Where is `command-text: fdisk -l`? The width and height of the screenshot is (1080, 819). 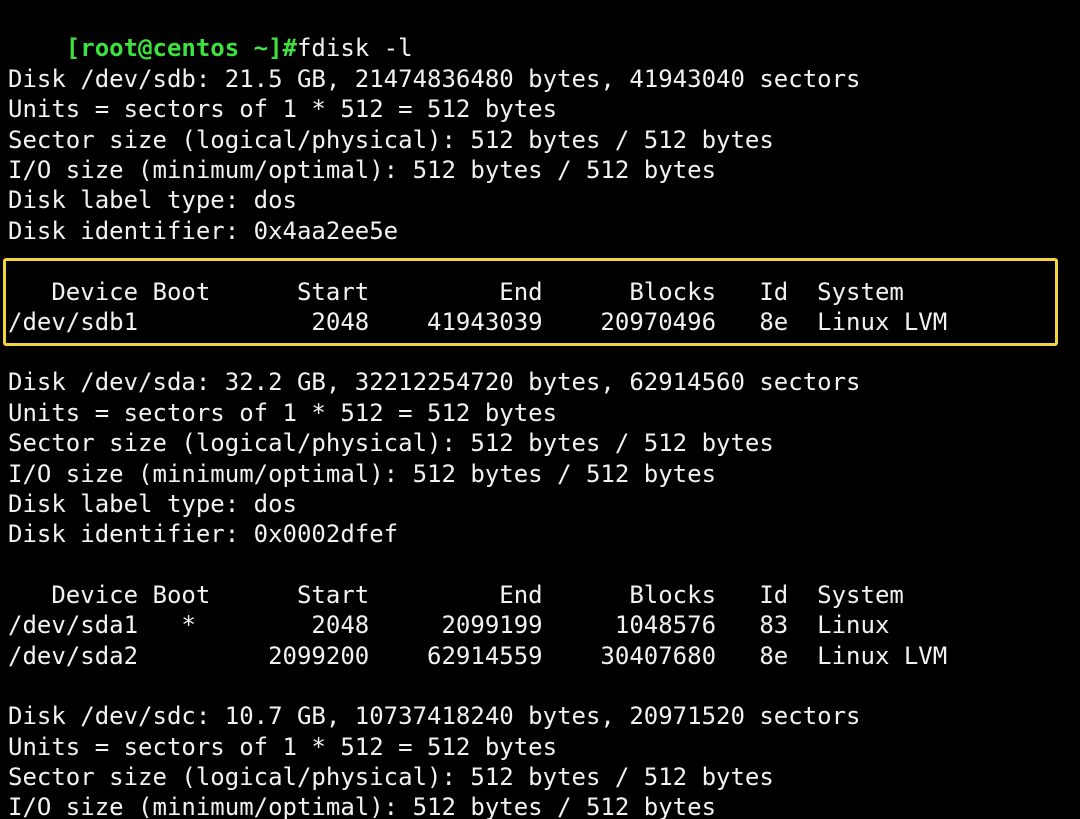 command-text: fdisk -l is located at coordinates (354, 48).